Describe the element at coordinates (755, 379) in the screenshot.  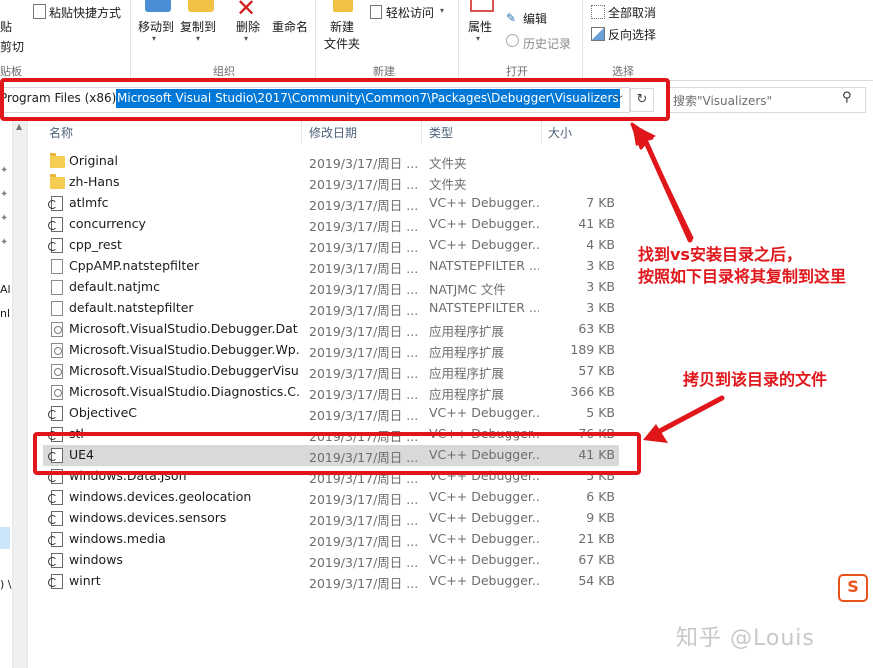
I see `annotation-note-2: 拷贝到该目录的文件` at that location.